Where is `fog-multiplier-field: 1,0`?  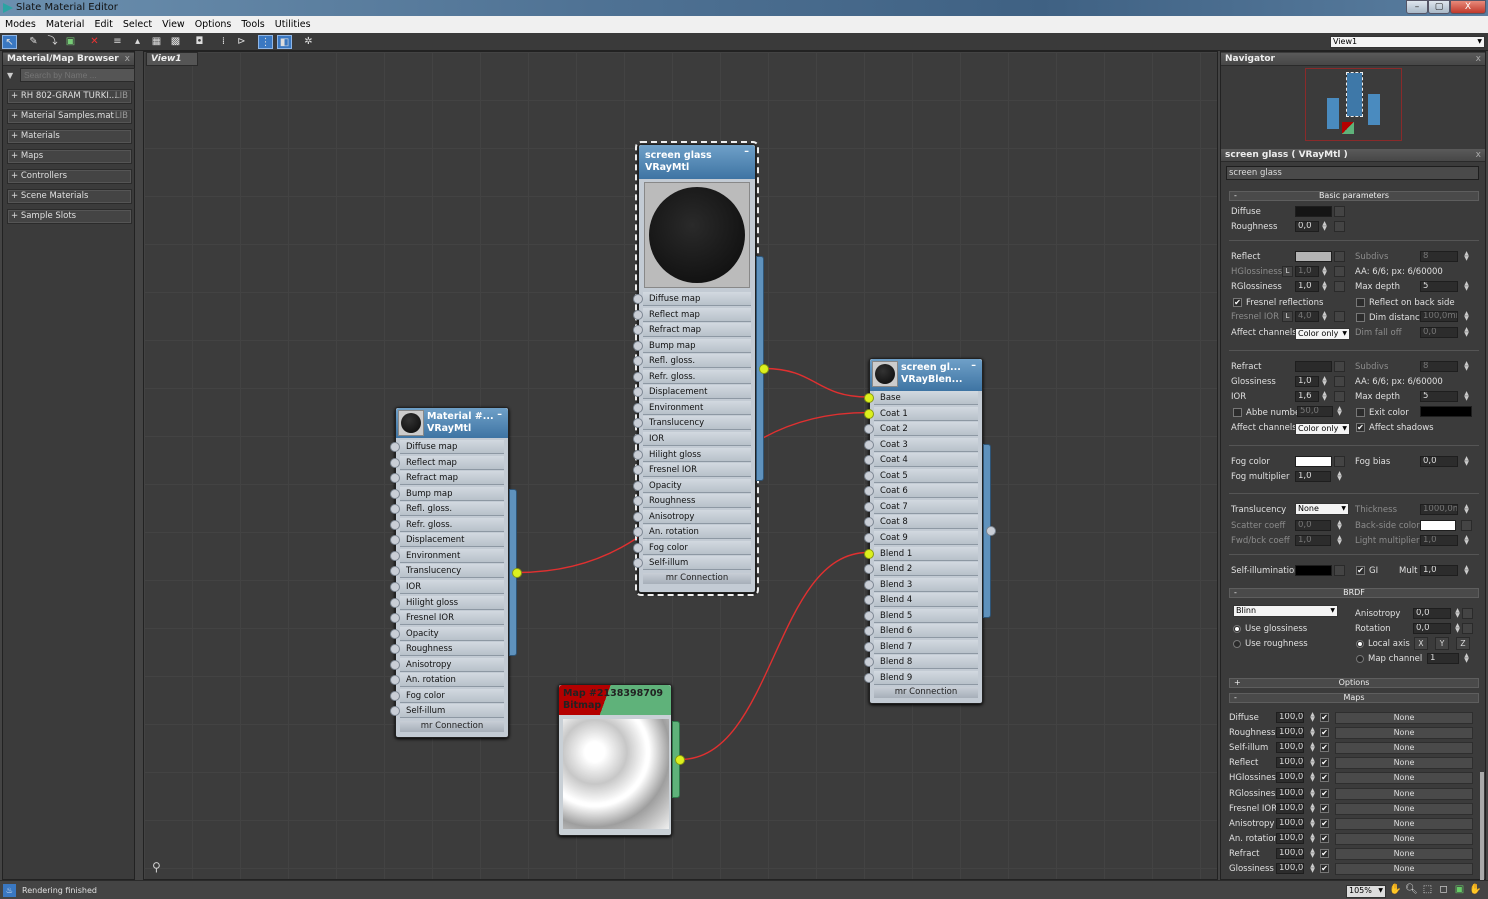 fog-multiplier-field: 1,0 is located at coordinates (1313, 476).